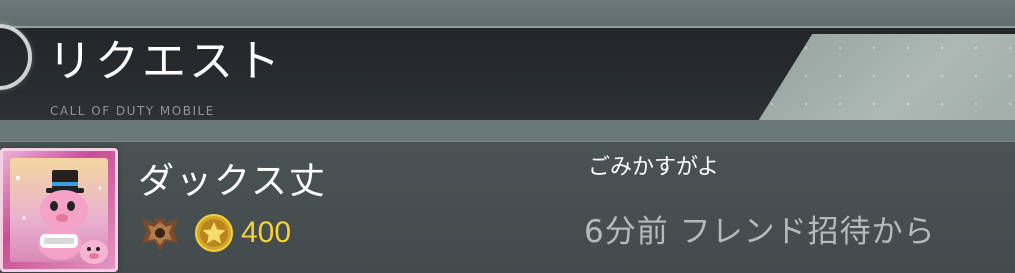 The image size is (1015, 273). Describe the element at coordinates (165, 61) in the screenshot. I see `page-title: リクエスト` at that location.